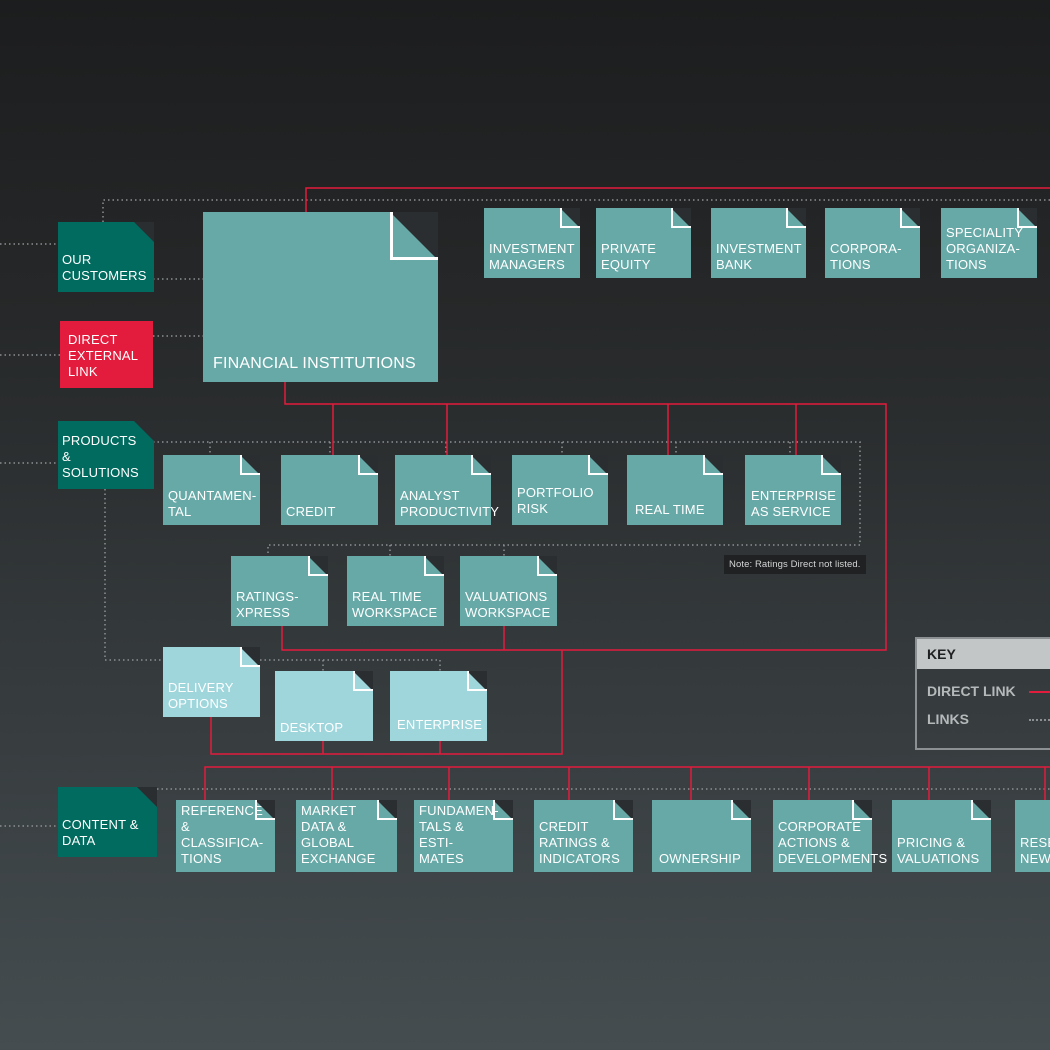  Describe the element at coordinates (312, 727) in the screenshot. I see `desktop-label: DESKTOP` at that location.